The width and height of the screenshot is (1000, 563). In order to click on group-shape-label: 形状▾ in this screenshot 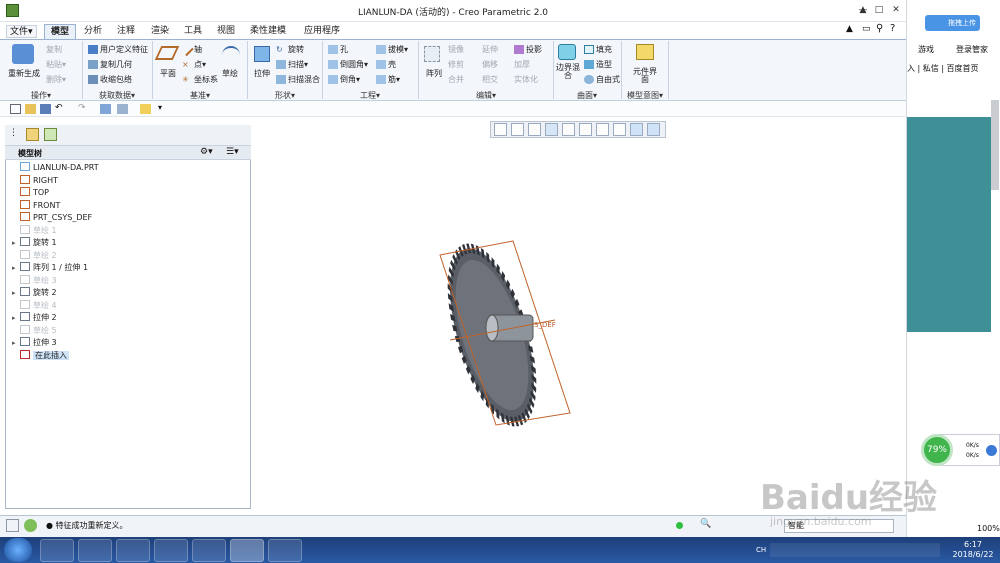, I will do `click(285, 95)`.